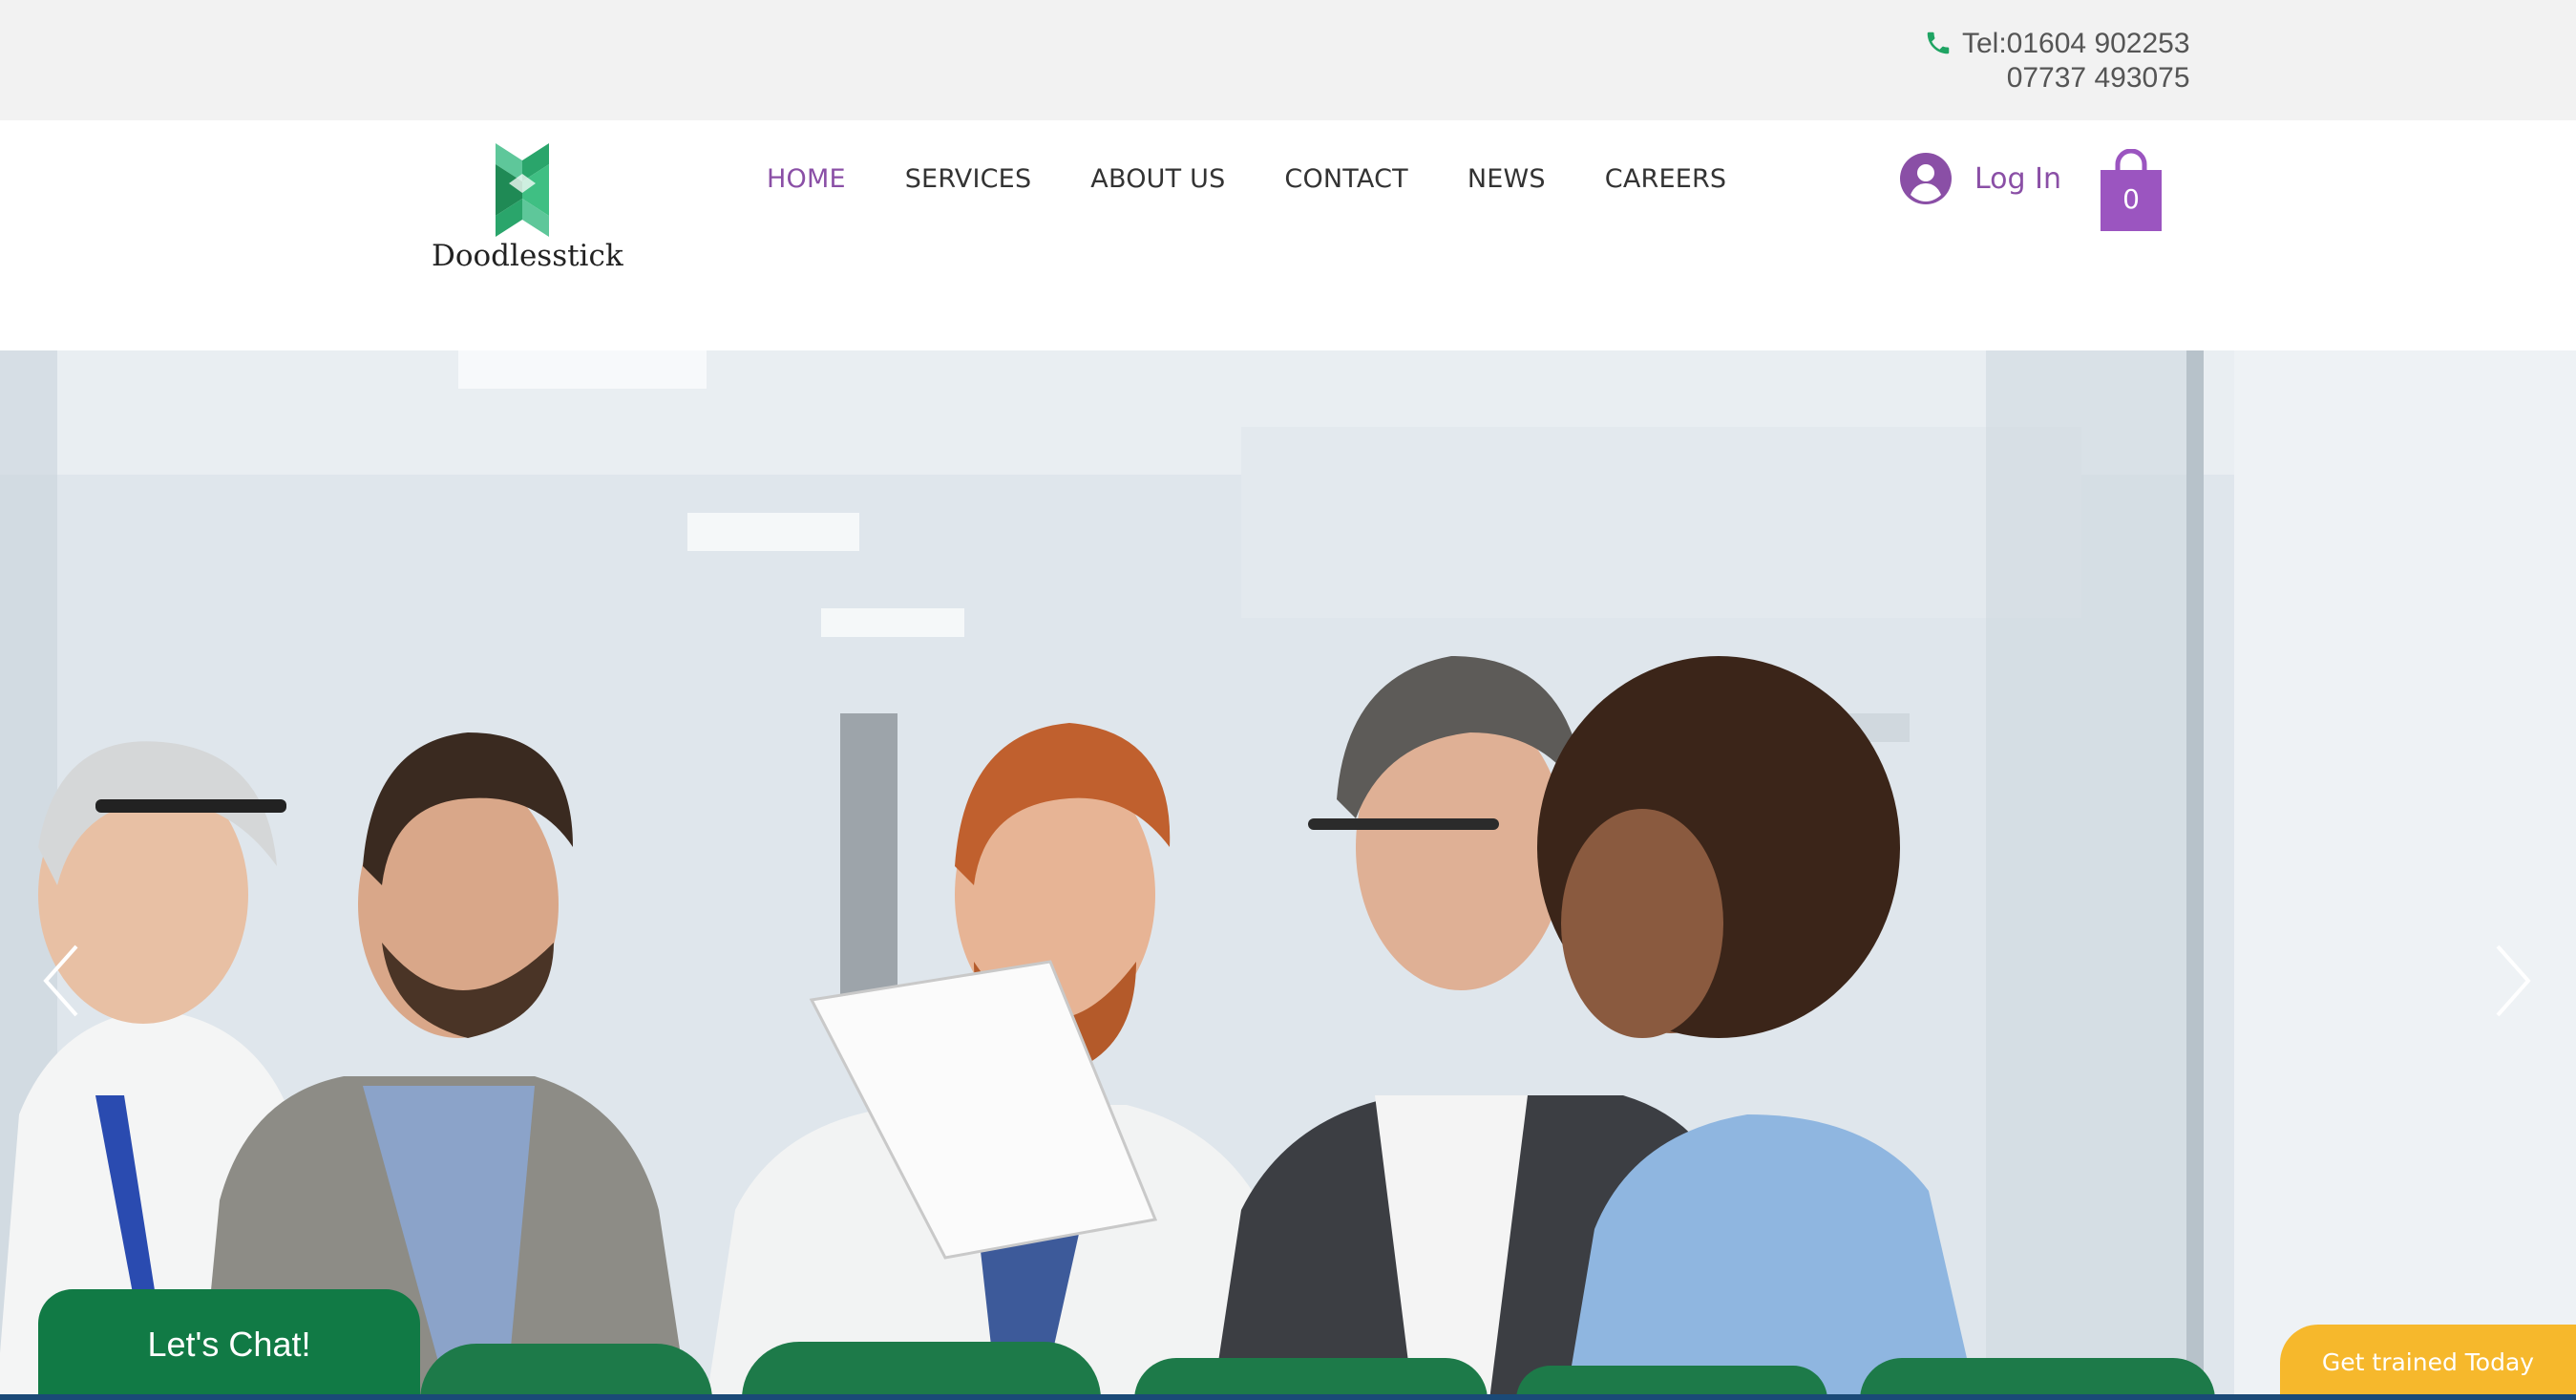 This screenshot has width=2576, height=1400. I want to click on user-avatar-icon, so click(1926, 178).